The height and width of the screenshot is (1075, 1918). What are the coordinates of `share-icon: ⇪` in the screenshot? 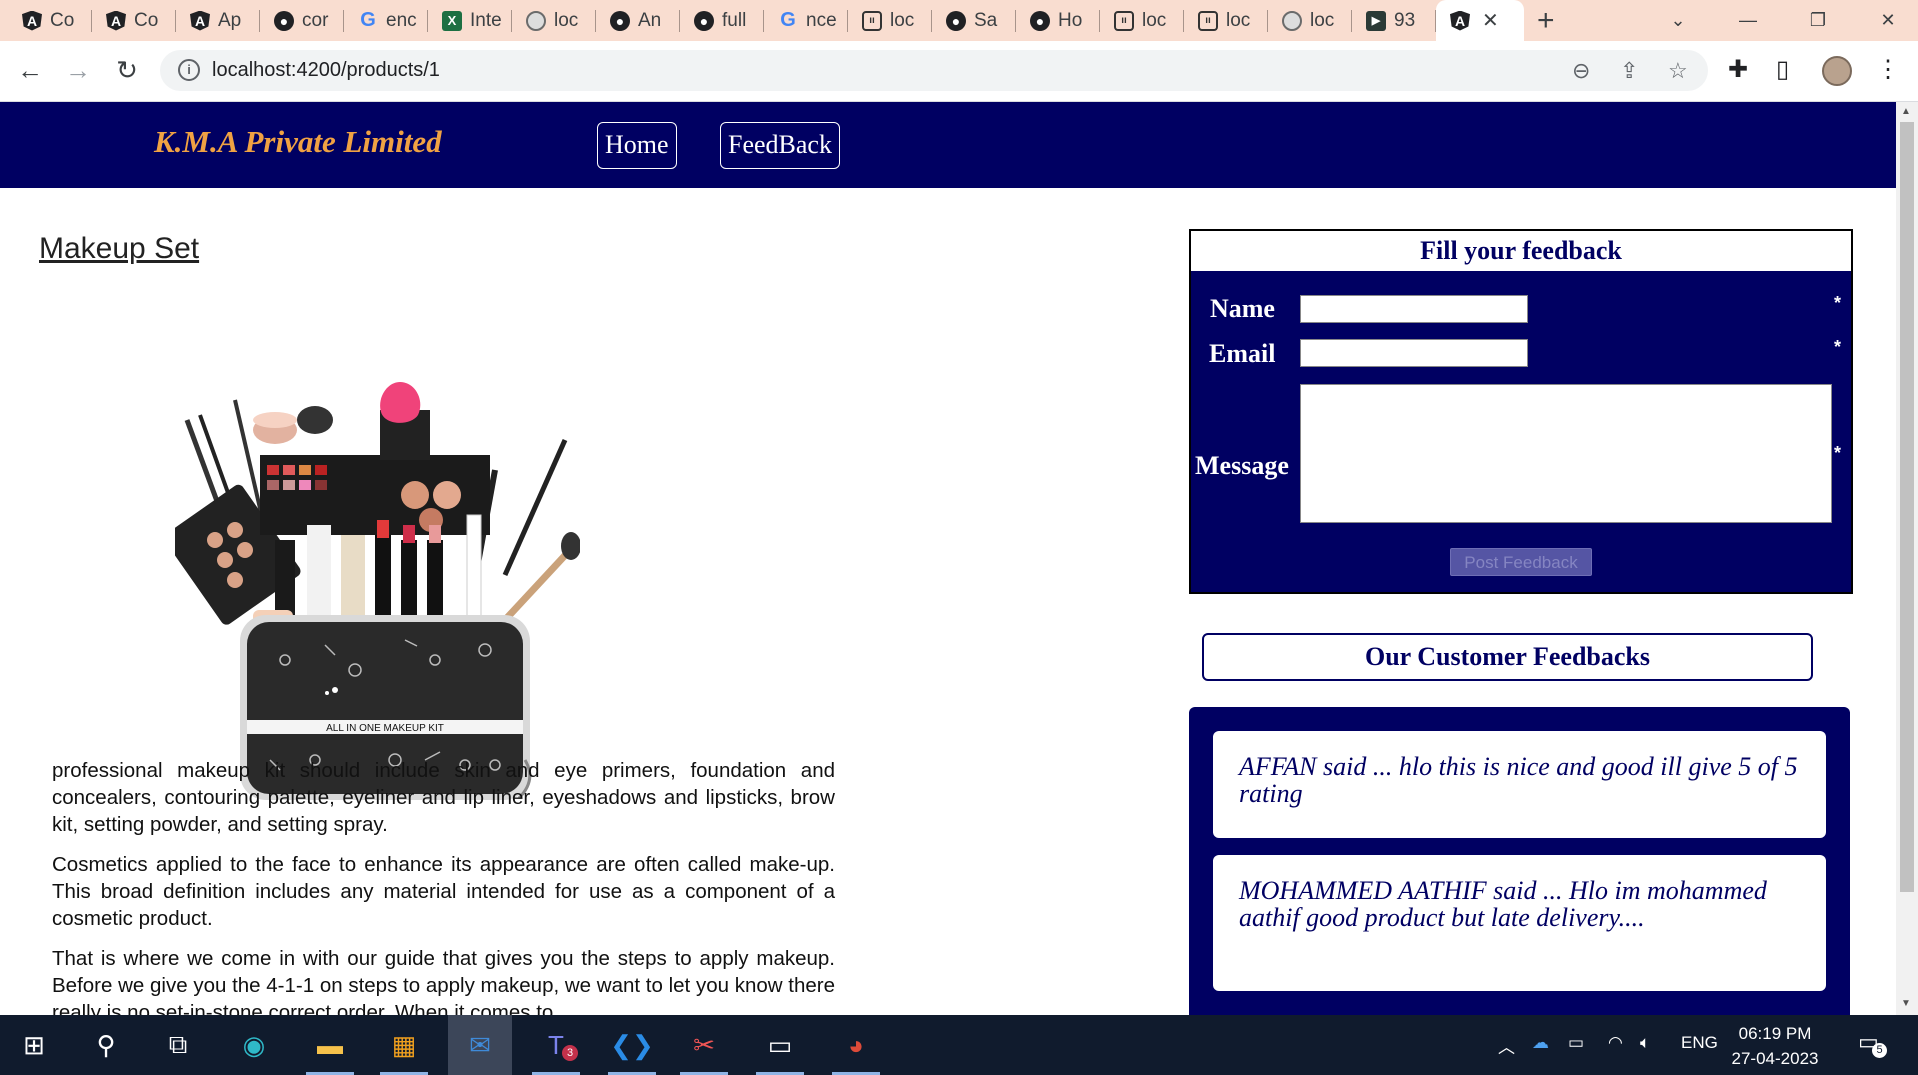 It's located at (1629, 71).